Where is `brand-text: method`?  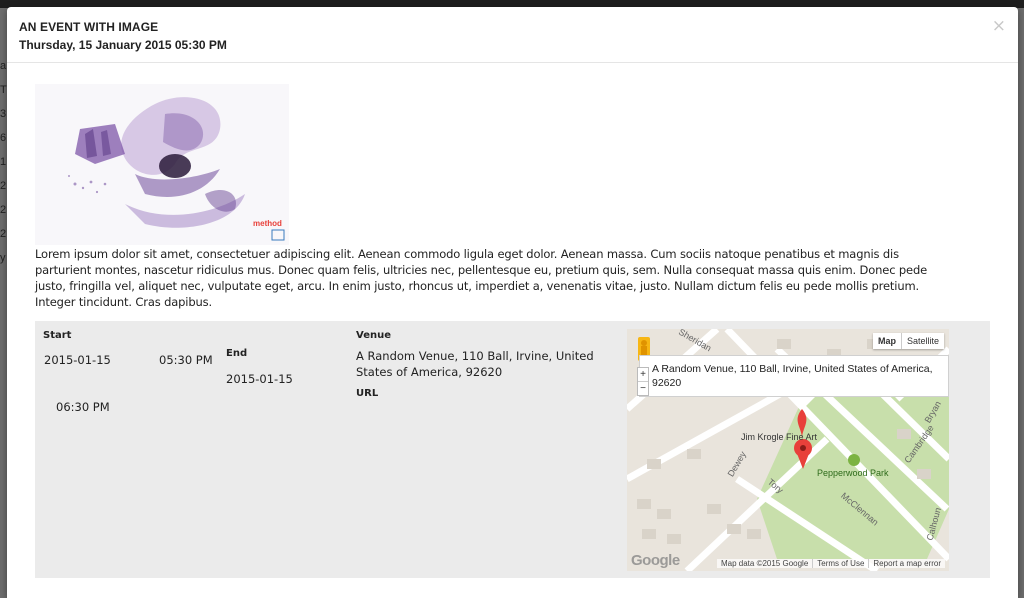 brand-text: method is located at coordinates (267, 223).